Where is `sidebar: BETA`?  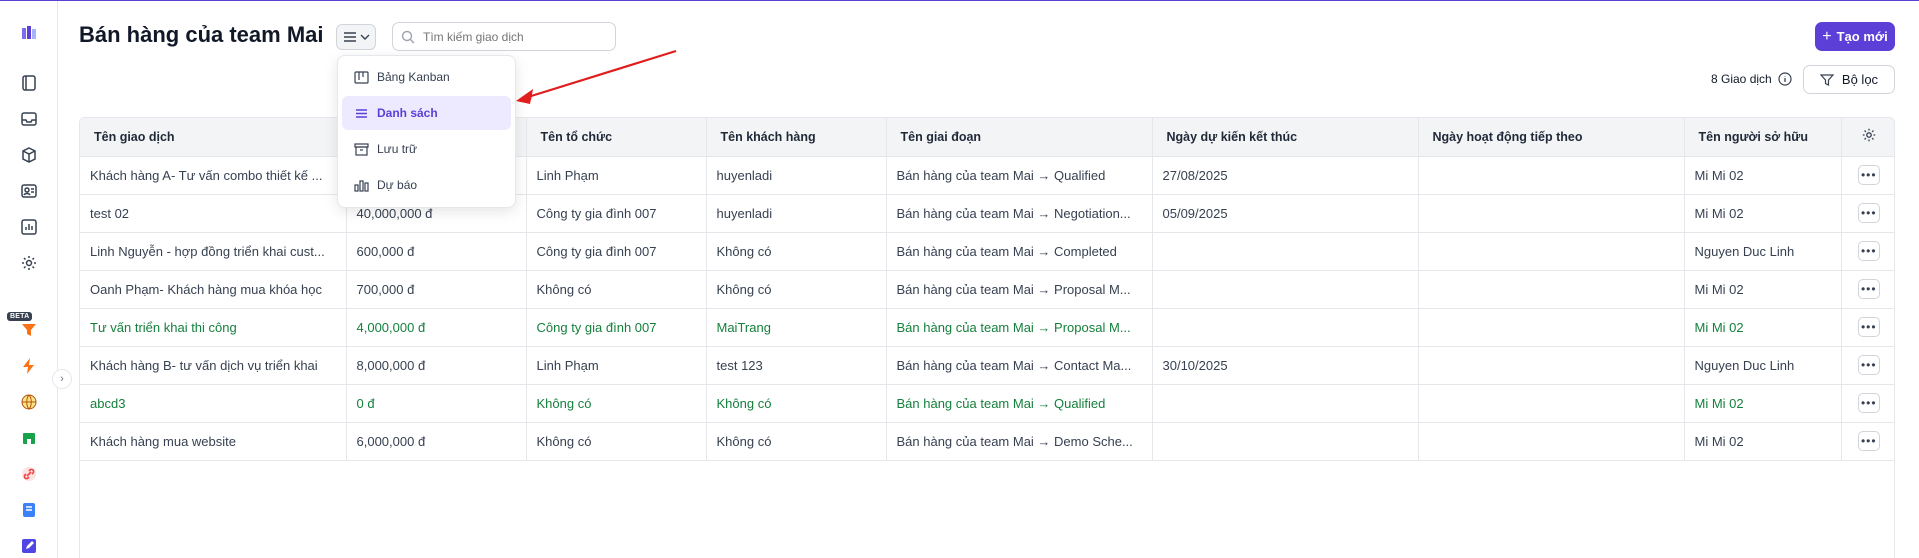 sidebar: BETA is located at coordinates (29, 279).